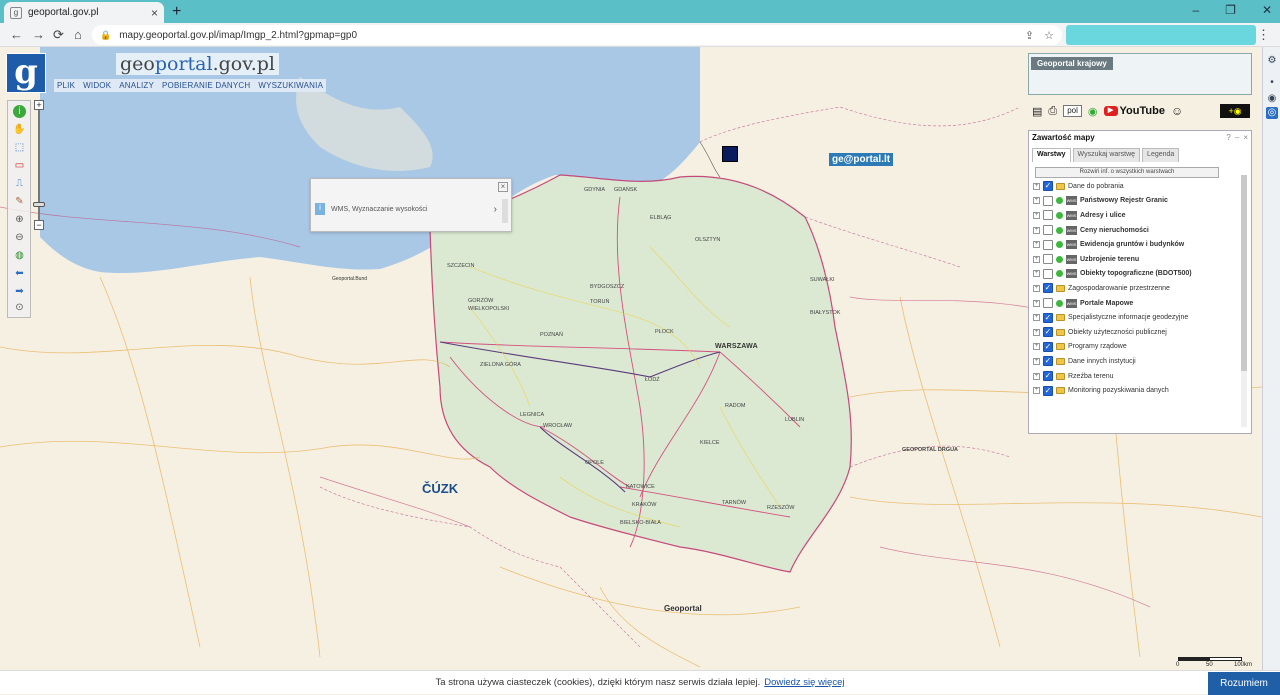 The width and height of the screenshot is (1280, 695). I want to click on popup-close-icon: ×, so click(503, 187).